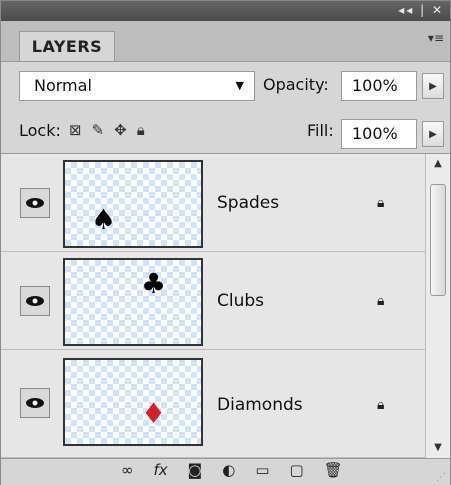 The height and width of the screenshot is (485, 451). I want to click on layer-thumbnail: ♠, so click(133, 204).